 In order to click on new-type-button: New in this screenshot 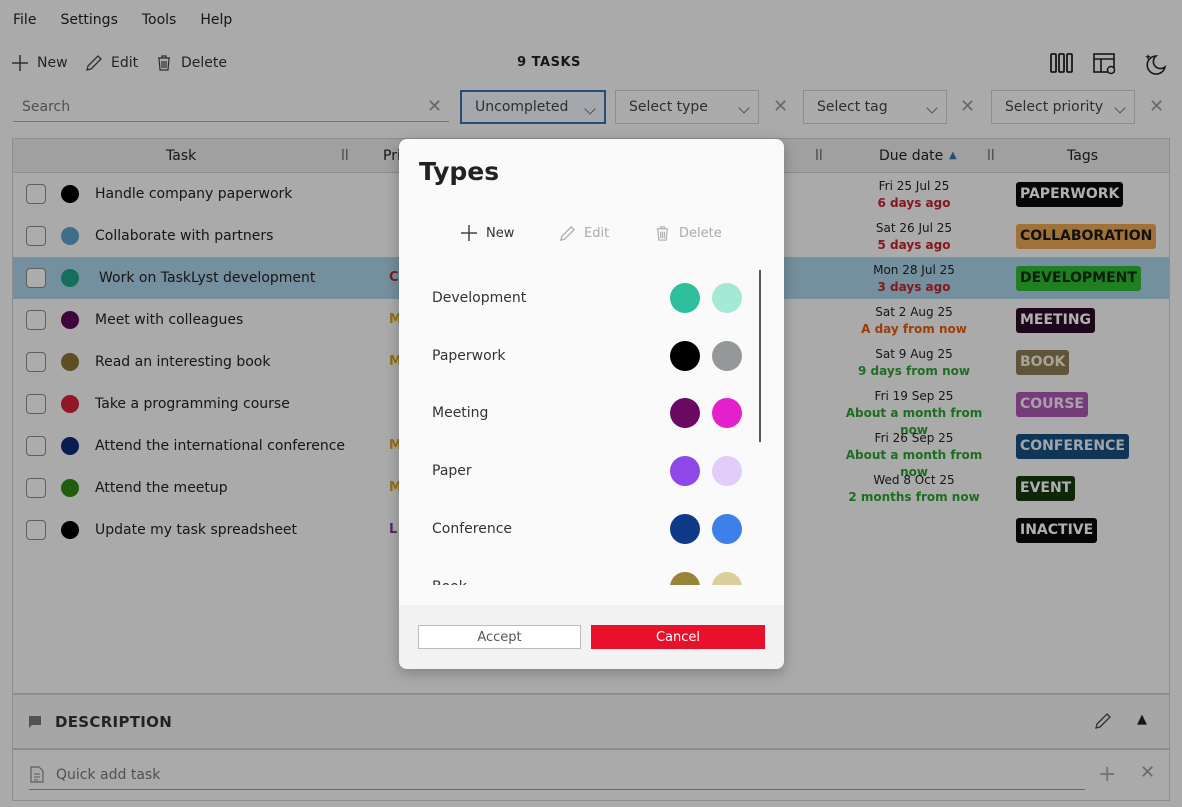, I will do `click(487, 233)`.